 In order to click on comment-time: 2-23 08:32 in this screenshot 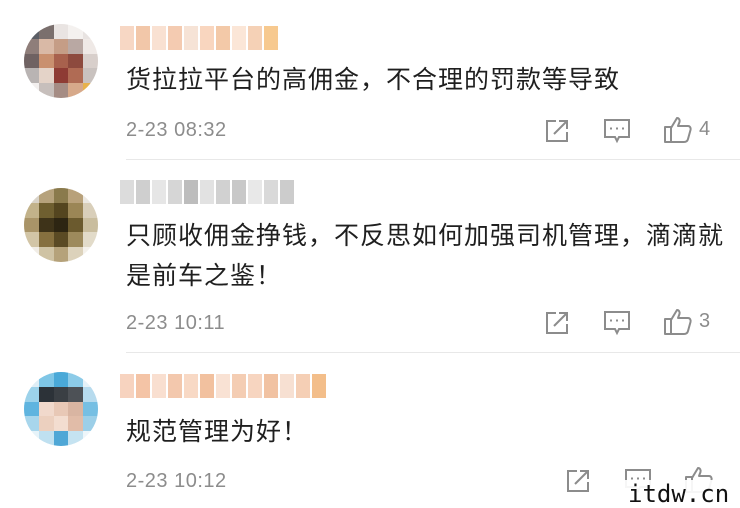, I will do `click(176, 130)`.